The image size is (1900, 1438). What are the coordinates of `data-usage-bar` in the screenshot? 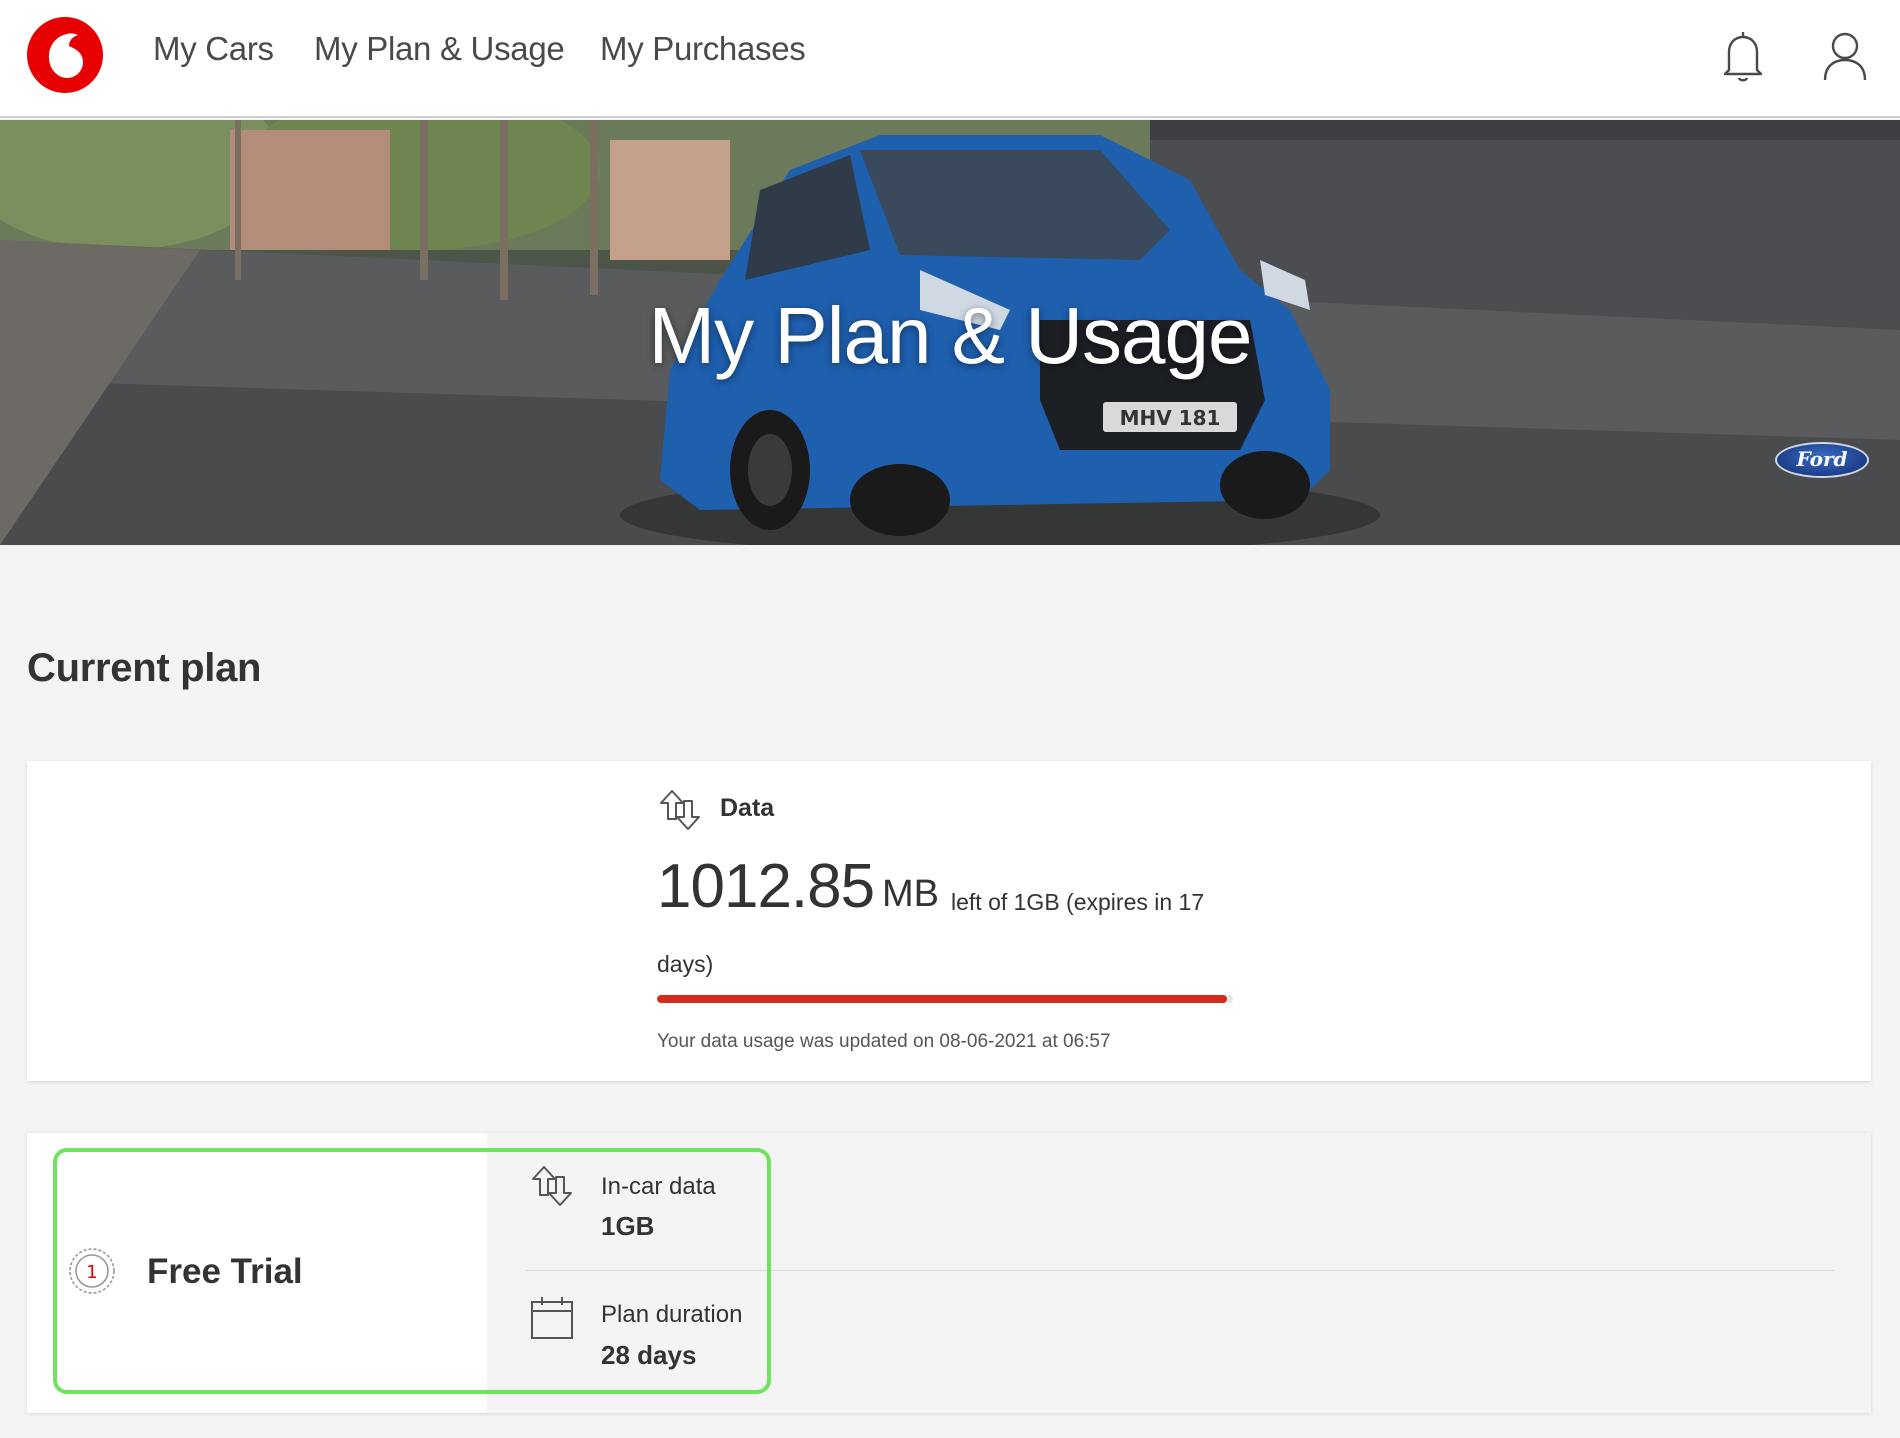 It's located at (945, 999).